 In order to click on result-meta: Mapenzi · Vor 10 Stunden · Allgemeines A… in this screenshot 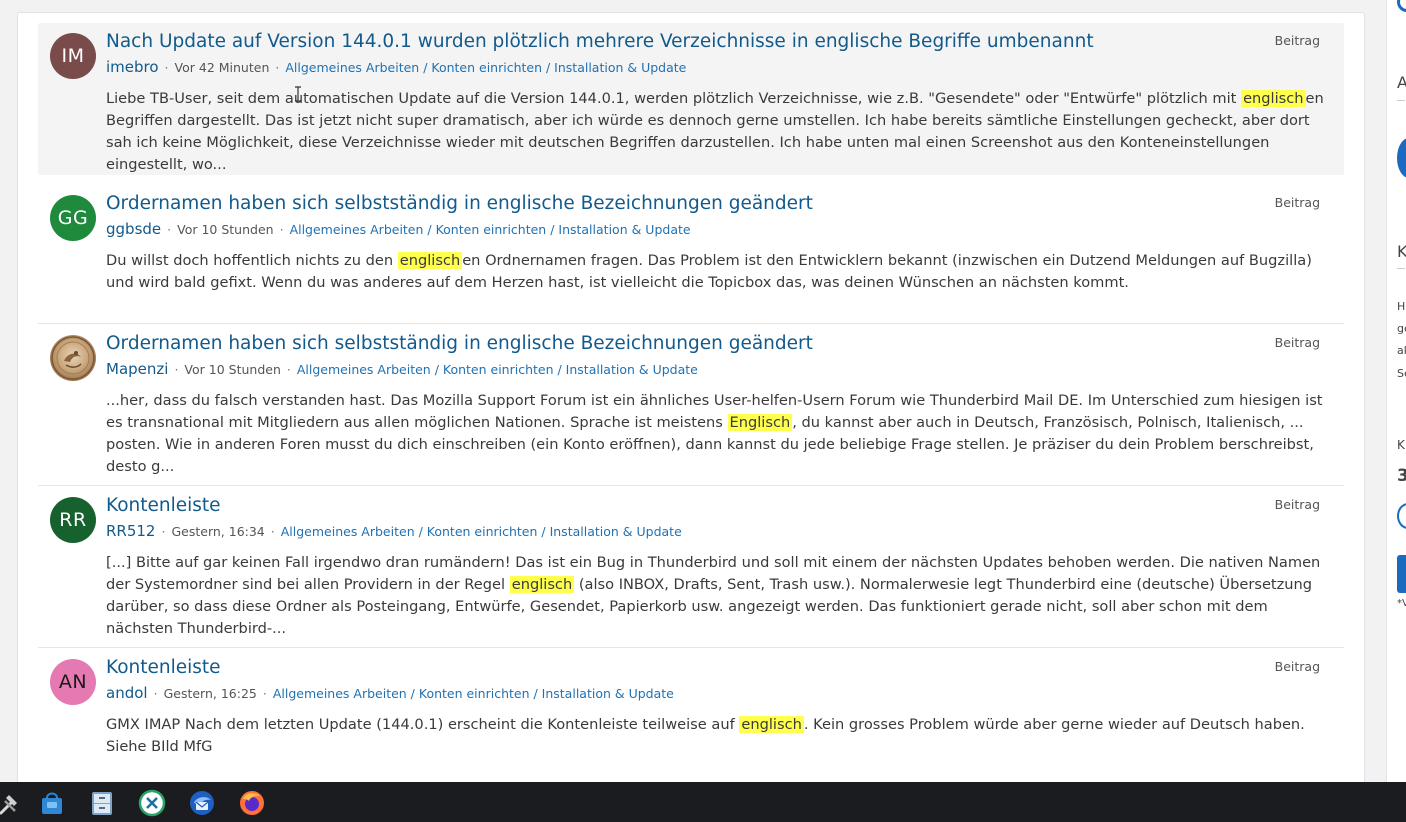, I will do `click(402, 369)`.